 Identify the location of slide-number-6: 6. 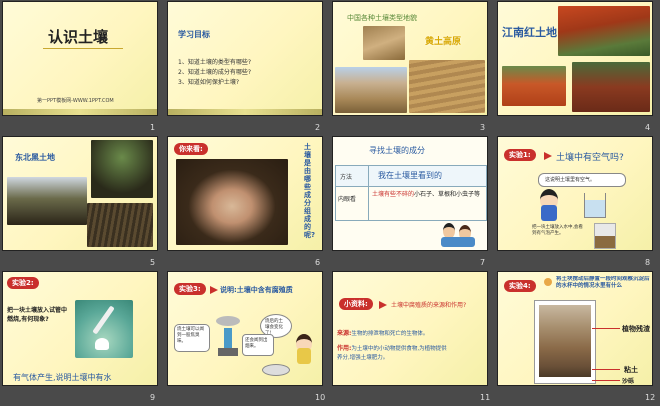
(318, 262).